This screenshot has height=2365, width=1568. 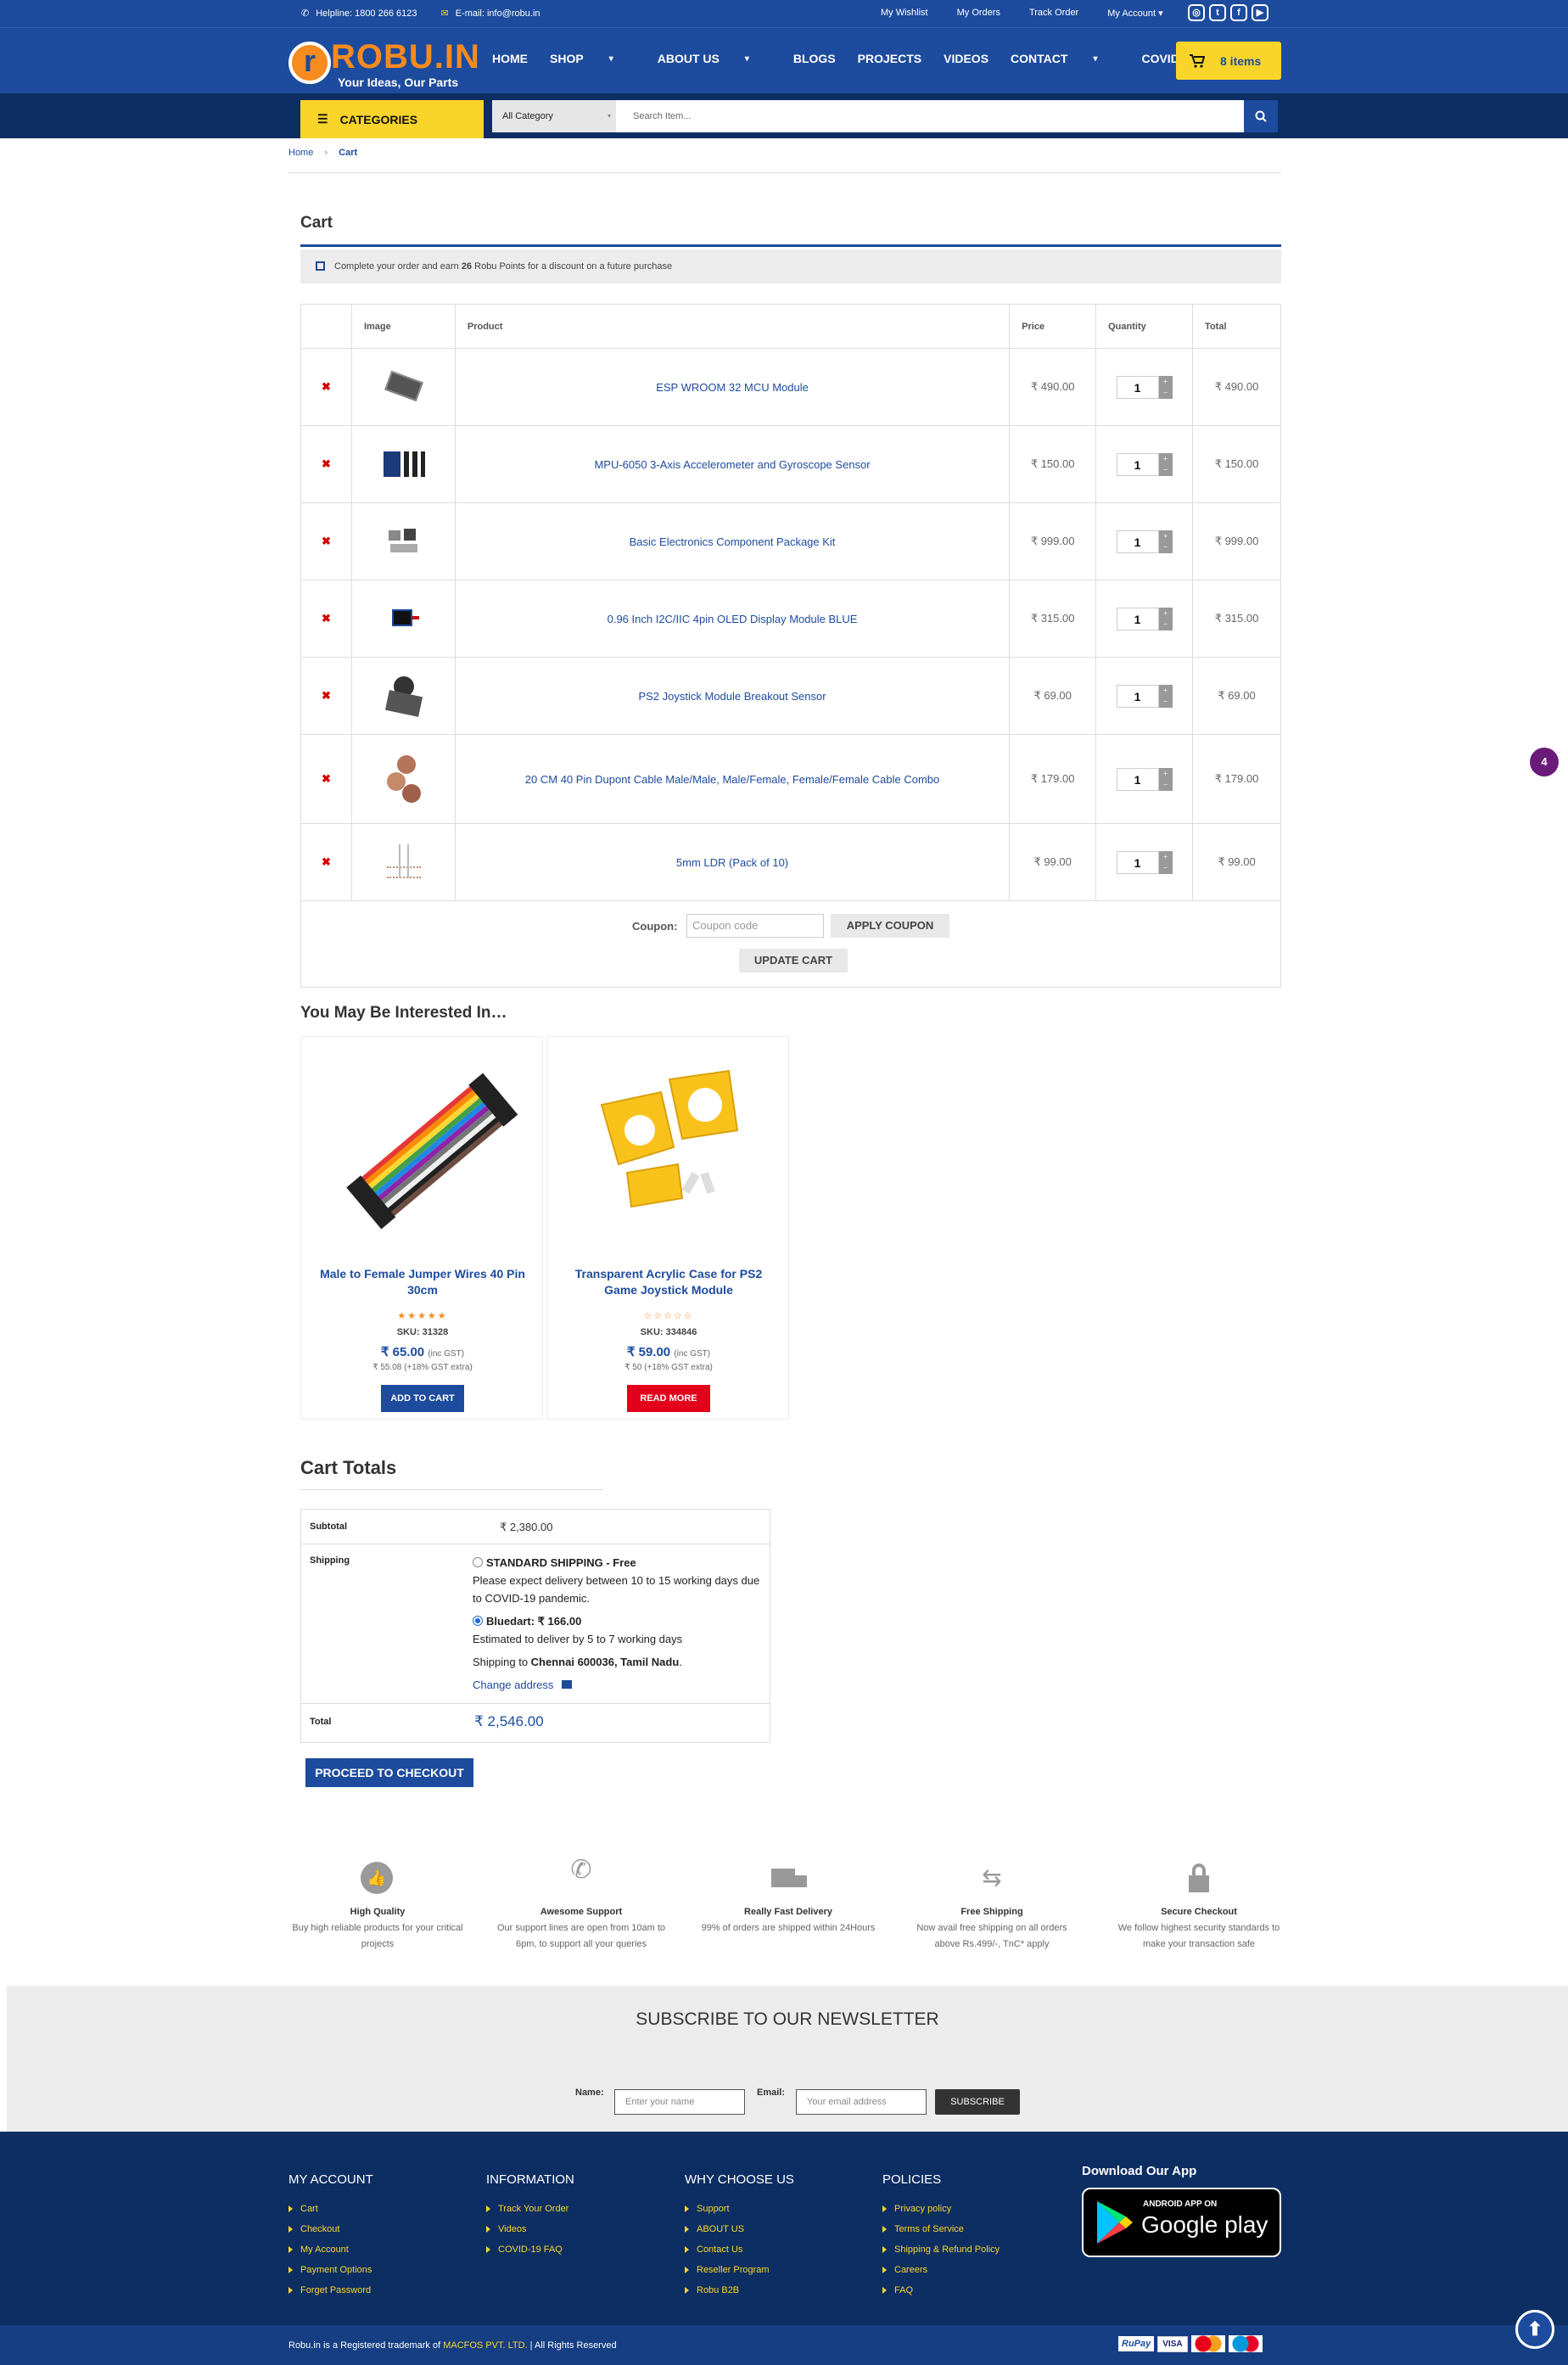 What do you see at coordinates (966, 58) in the screenshot?
I see `nav-videos: VIDEOS` at bounding box center [966, 58].